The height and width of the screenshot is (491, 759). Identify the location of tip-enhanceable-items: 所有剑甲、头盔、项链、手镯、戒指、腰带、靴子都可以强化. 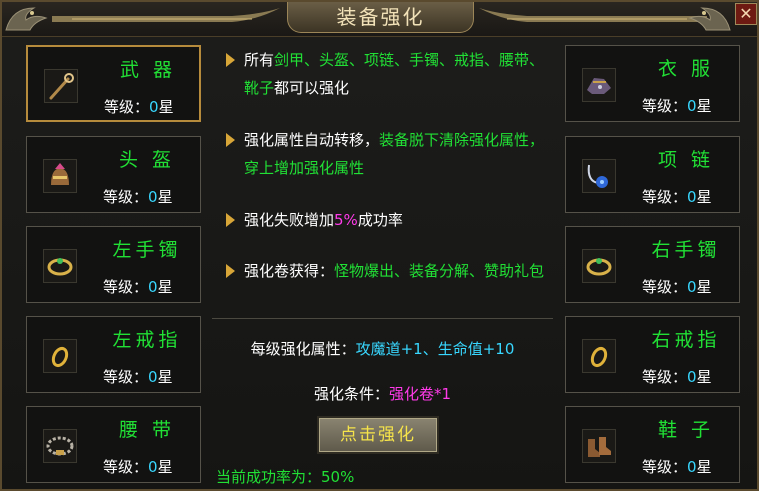
(386, 74).